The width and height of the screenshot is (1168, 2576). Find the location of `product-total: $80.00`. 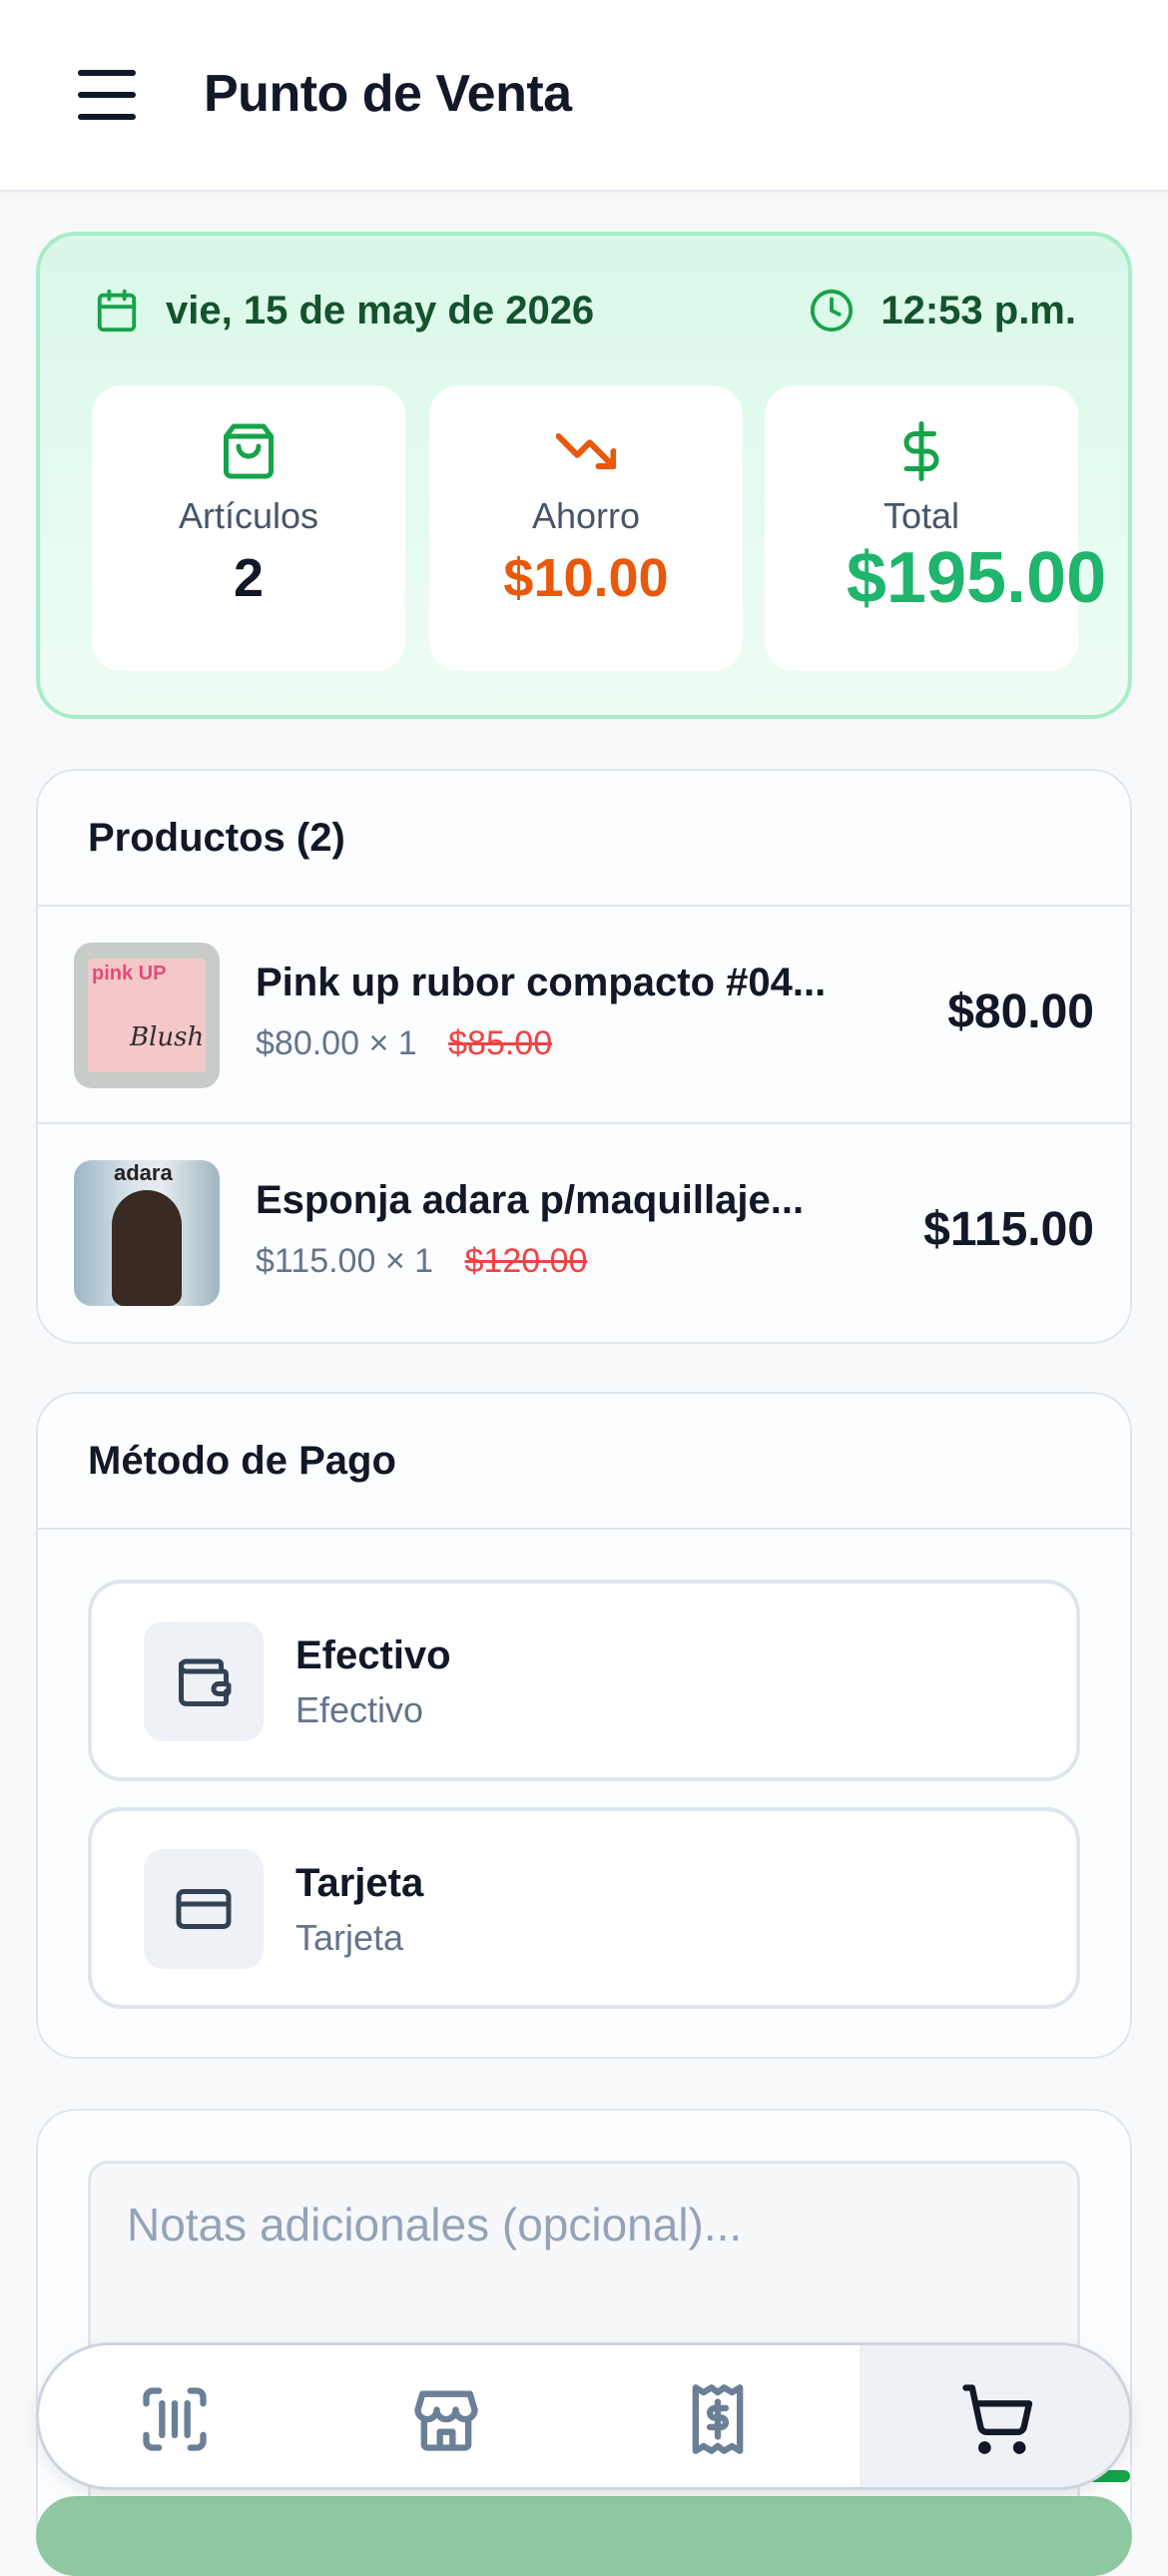

product-total: $80.00 is located at coordinates (1020, 1011).